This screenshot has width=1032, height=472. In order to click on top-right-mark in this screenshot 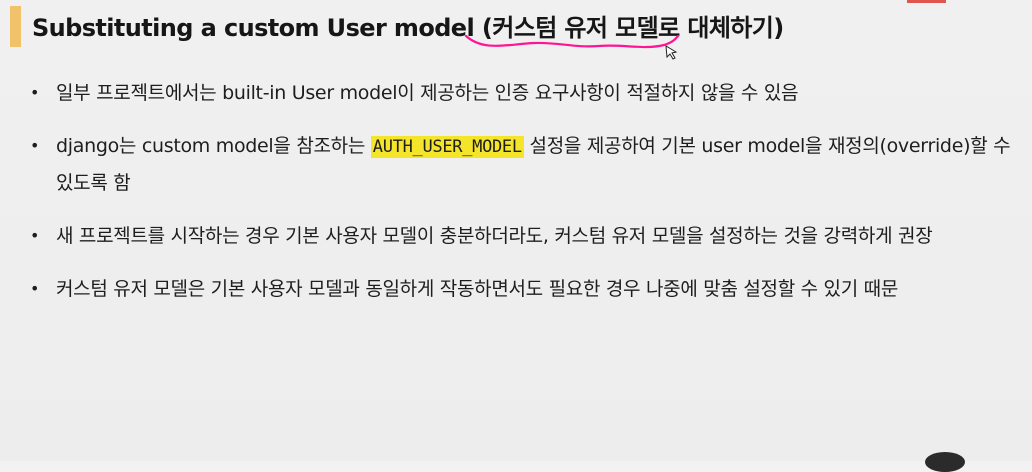, I will do `click(926, 1)`.